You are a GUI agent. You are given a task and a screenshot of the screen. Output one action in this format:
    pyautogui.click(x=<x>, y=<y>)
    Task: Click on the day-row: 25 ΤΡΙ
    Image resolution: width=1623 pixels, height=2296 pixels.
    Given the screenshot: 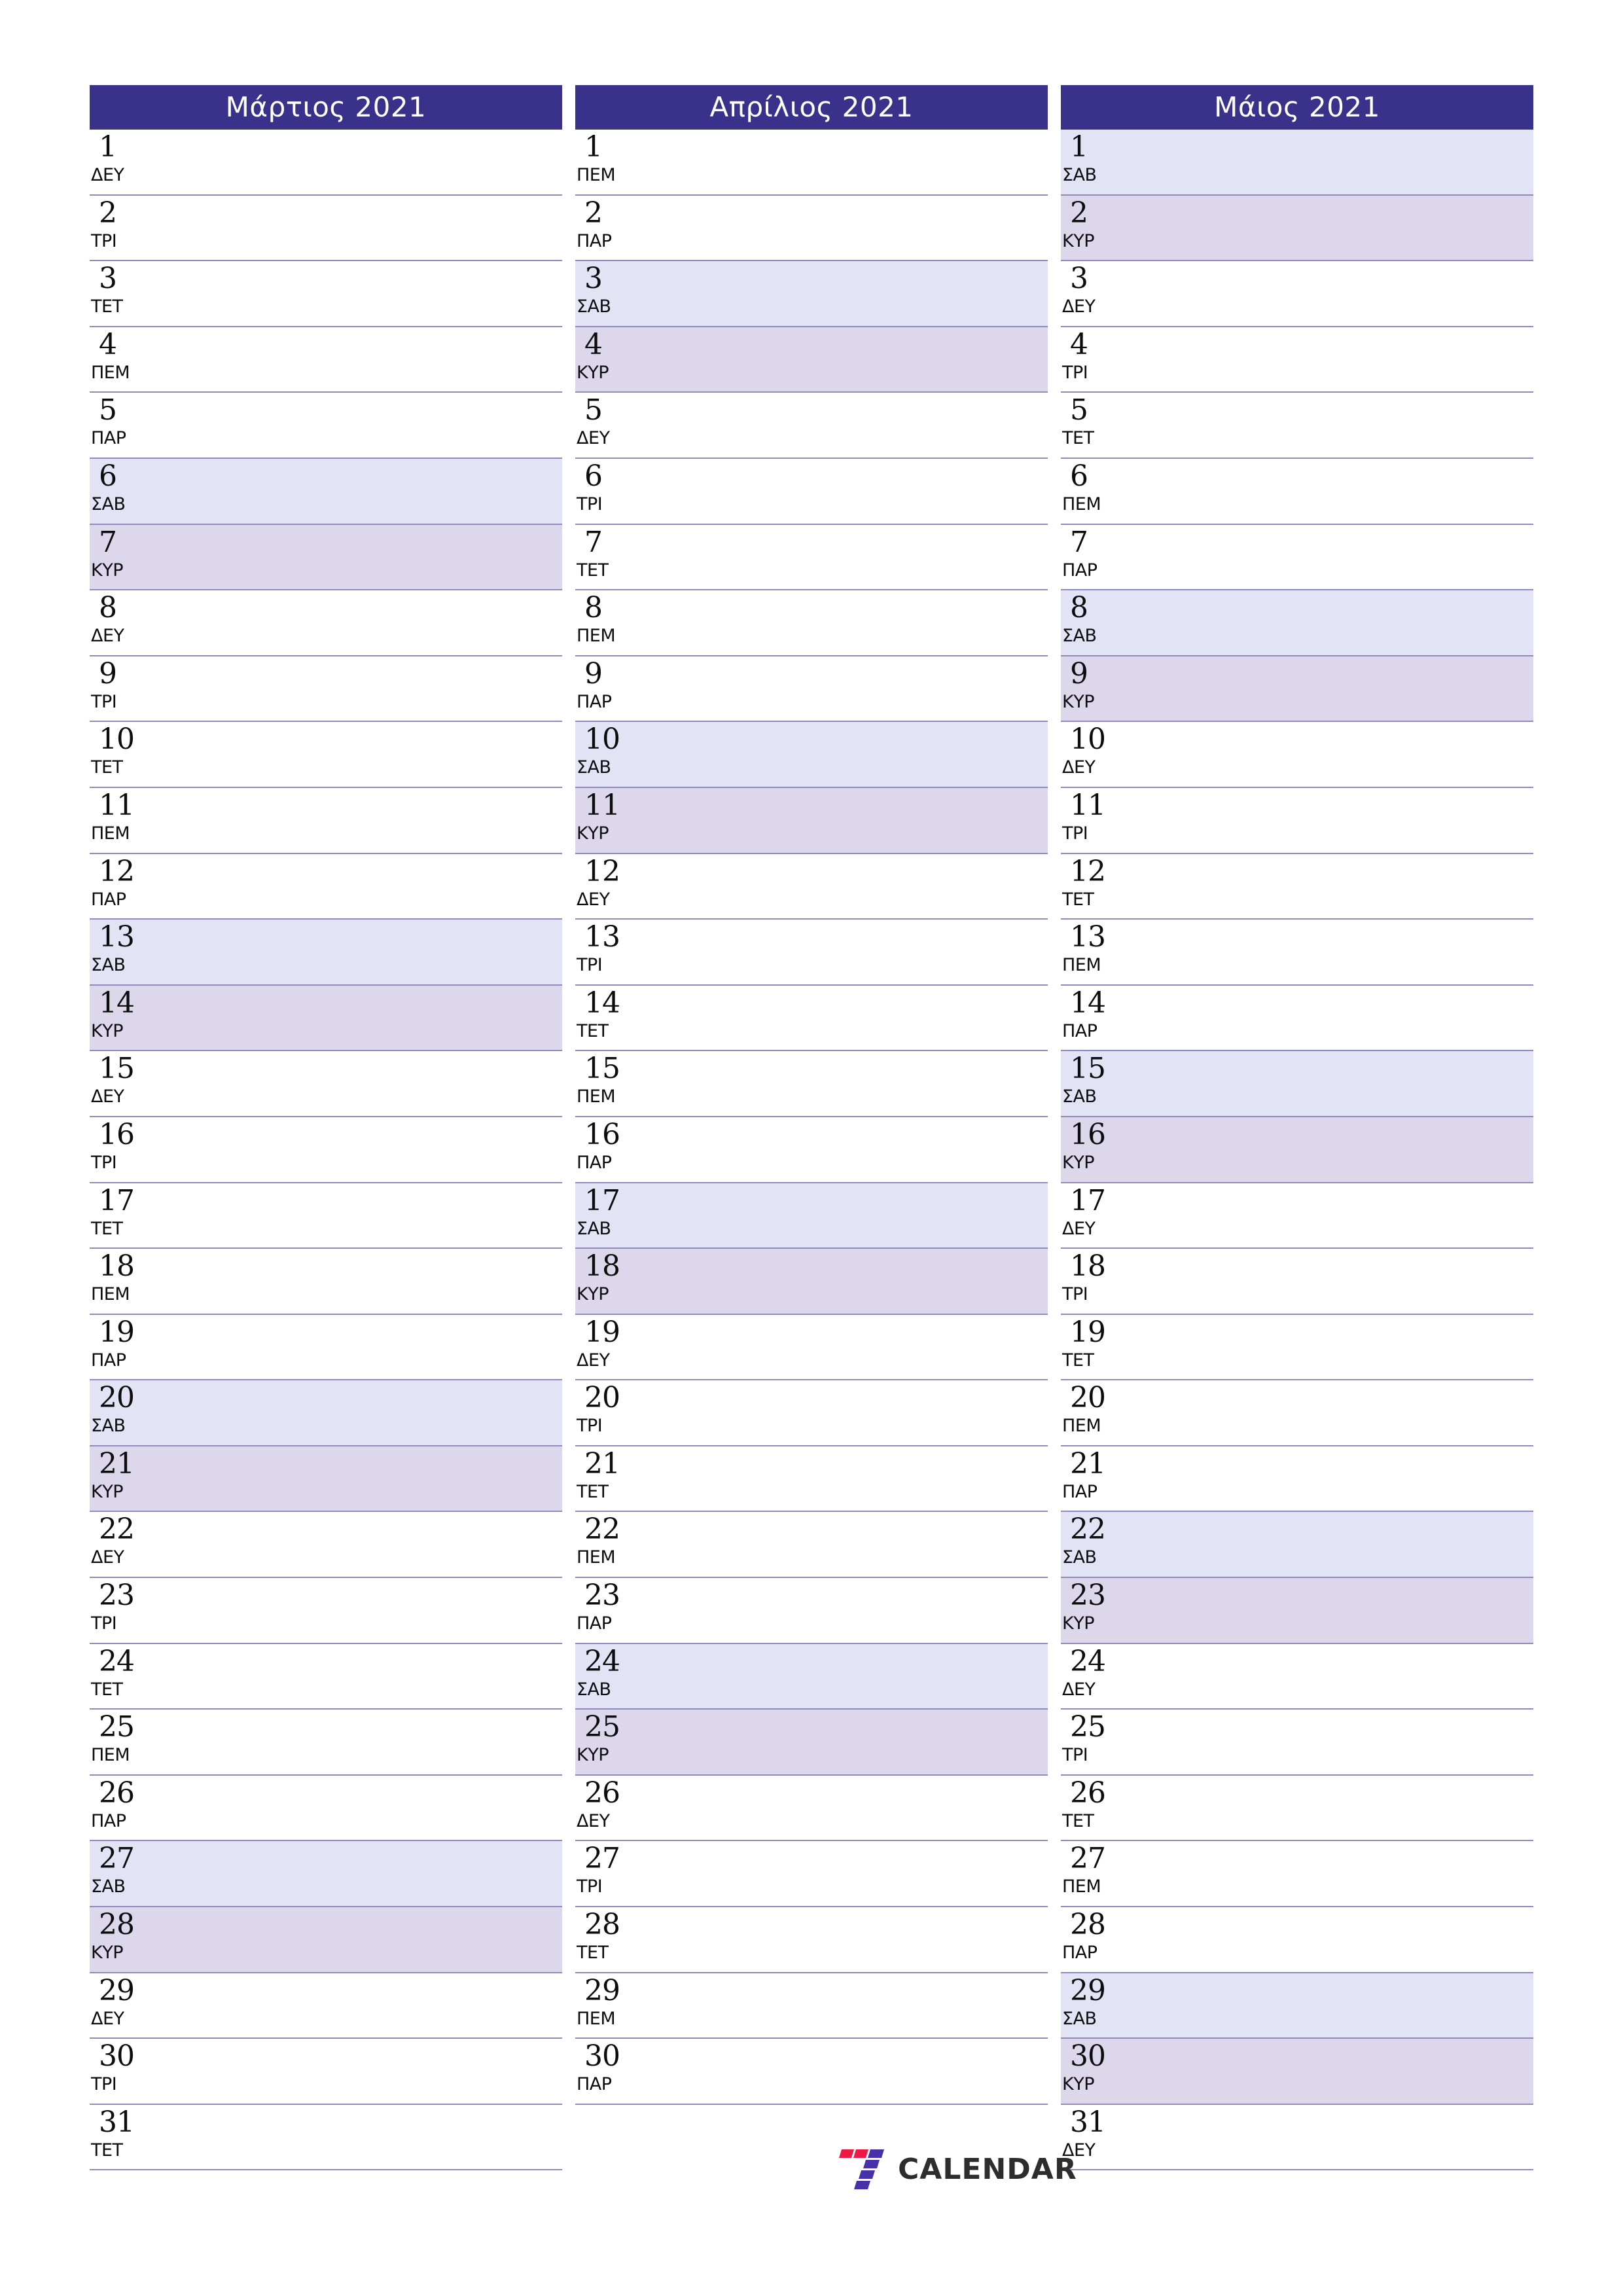 What is the action you would take?
    pyautogui.click(x=1297, y=1743)
    